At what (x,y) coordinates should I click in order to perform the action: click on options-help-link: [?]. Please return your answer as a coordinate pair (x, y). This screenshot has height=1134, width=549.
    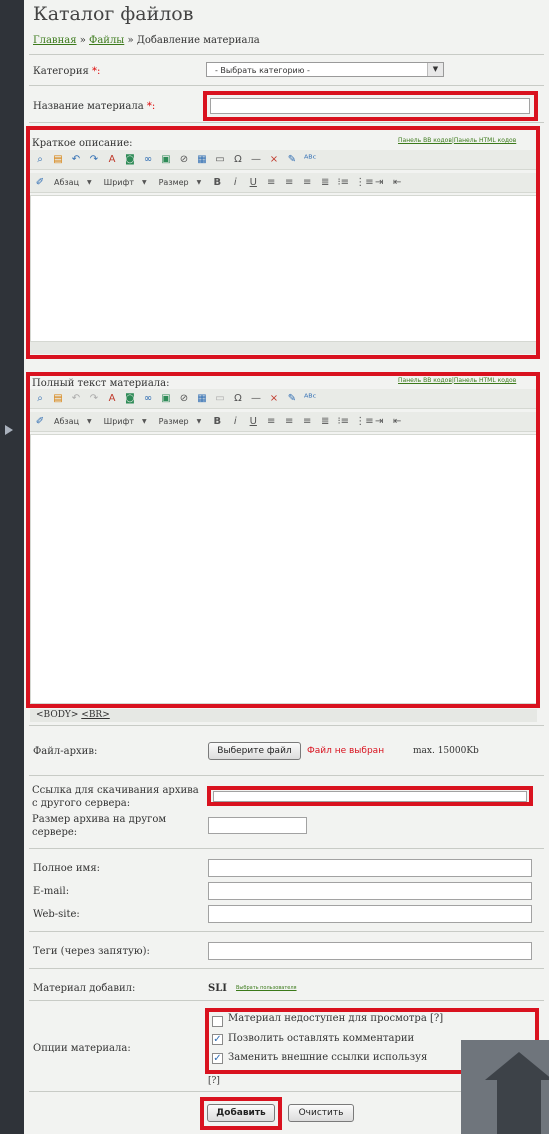
    Looking at the image, I should click on (214, 1081).